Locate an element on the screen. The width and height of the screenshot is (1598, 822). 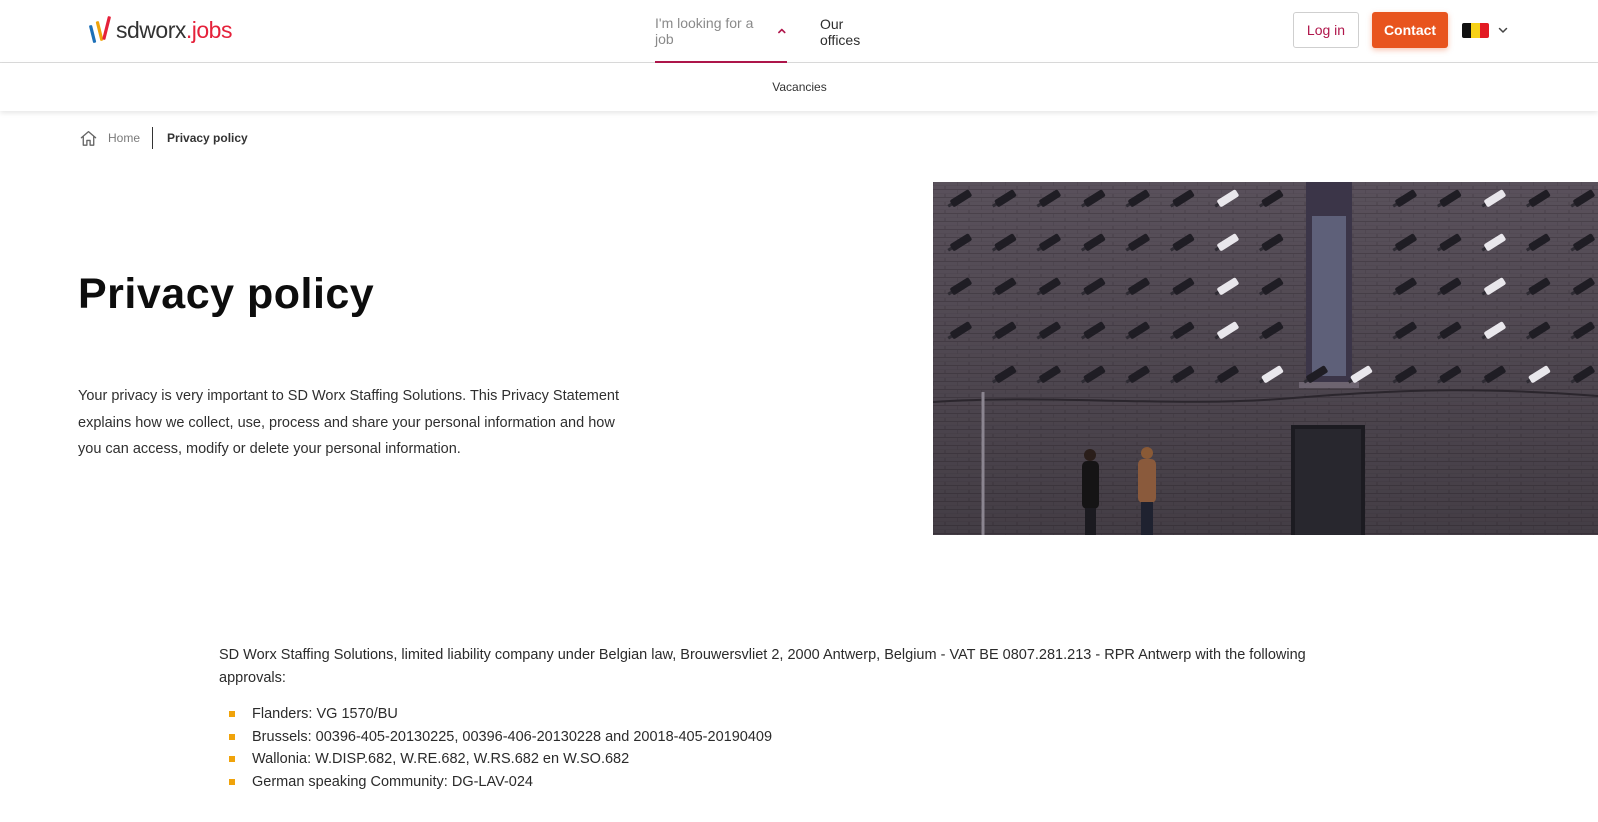
approval-text: German speaking Community: DG-LAV-024 is located at coordinates (392, 781).